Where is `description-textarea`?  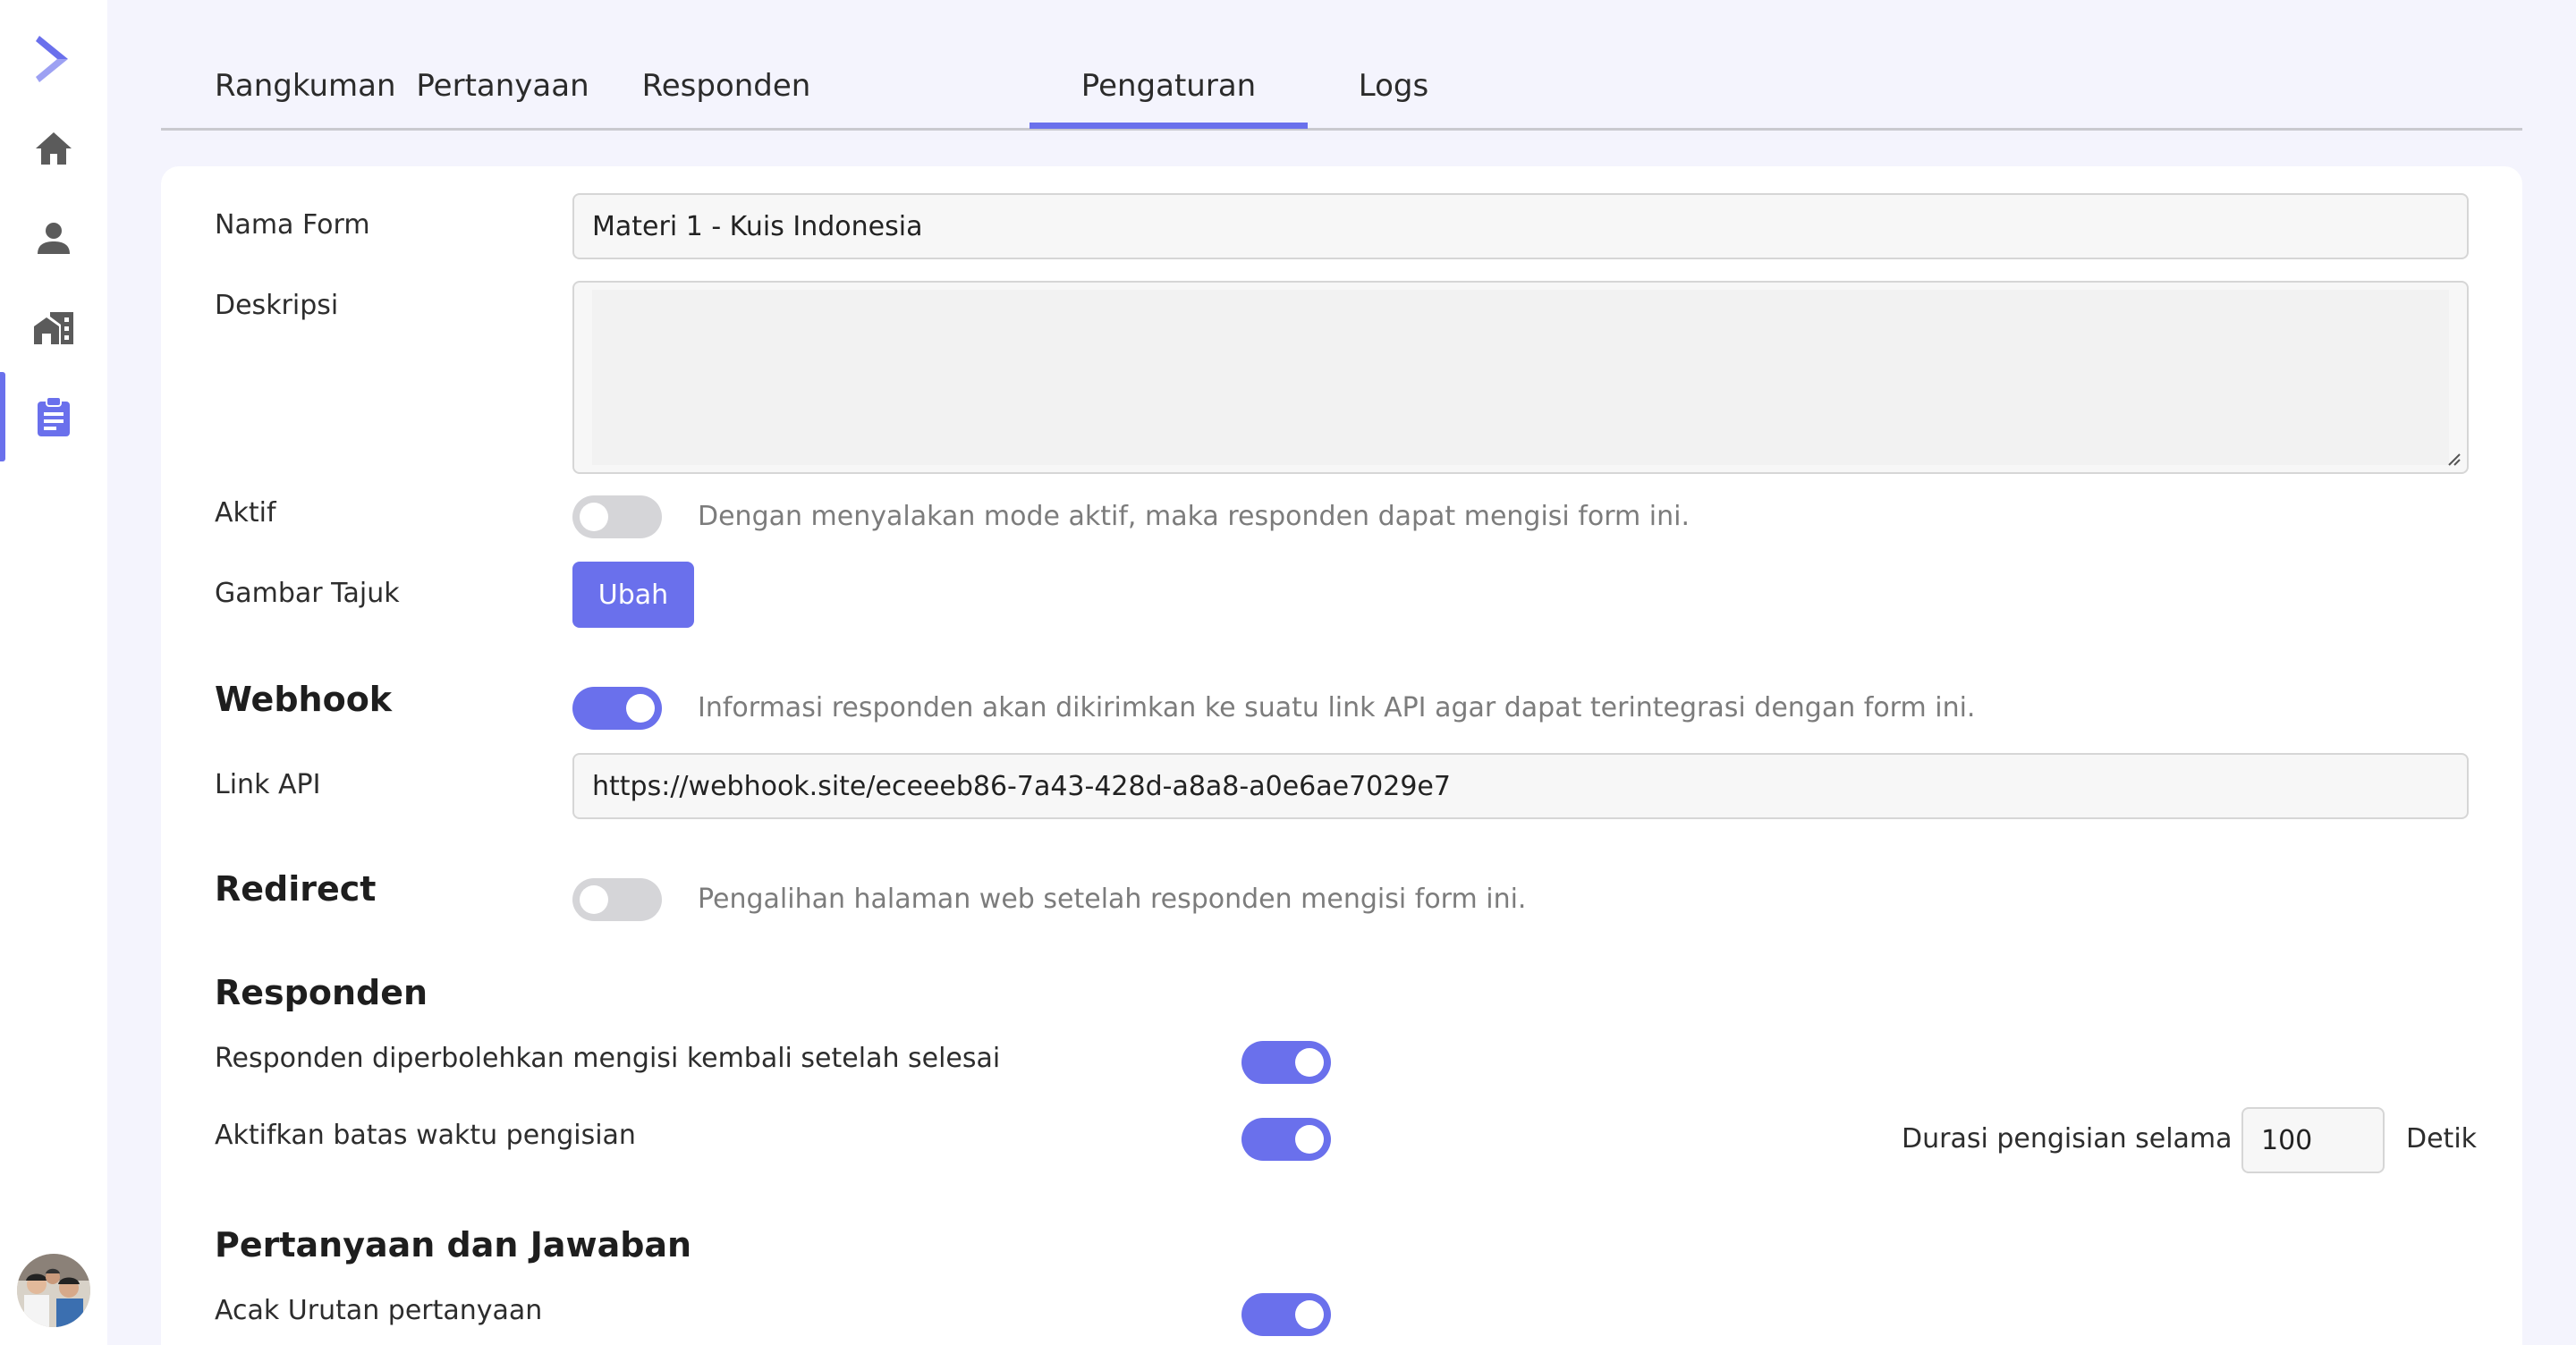
description-textarea is located at coordinates (1520, 377).